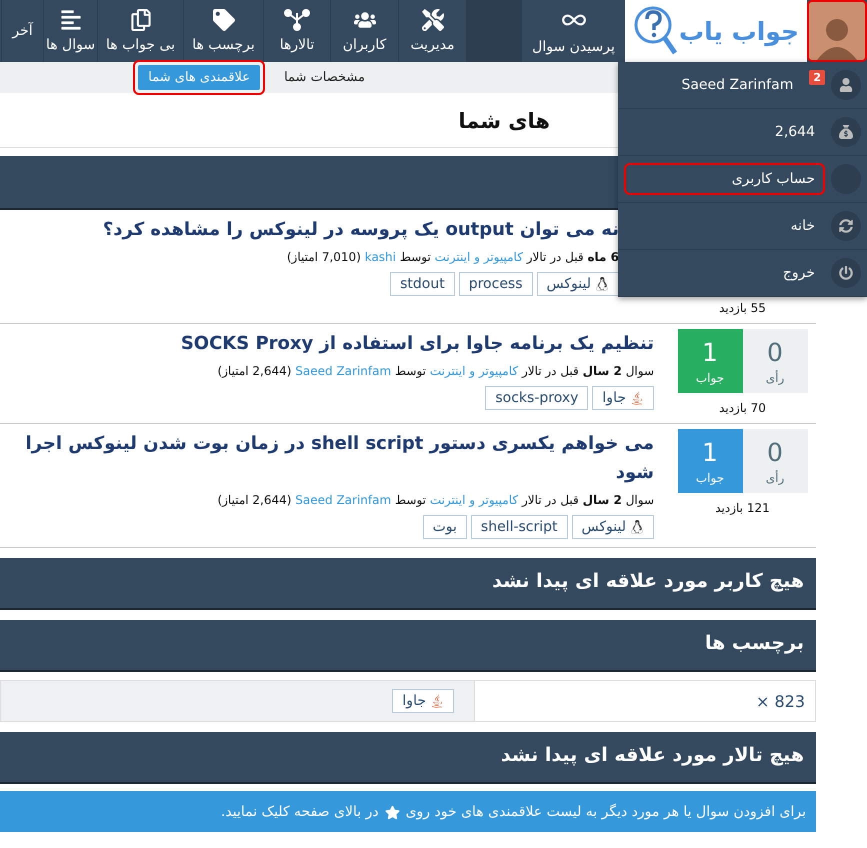 The width and height of the screenshot is (867, 848). I want to click on menu-label: Saeed Zarinfam, so click(737, 85).